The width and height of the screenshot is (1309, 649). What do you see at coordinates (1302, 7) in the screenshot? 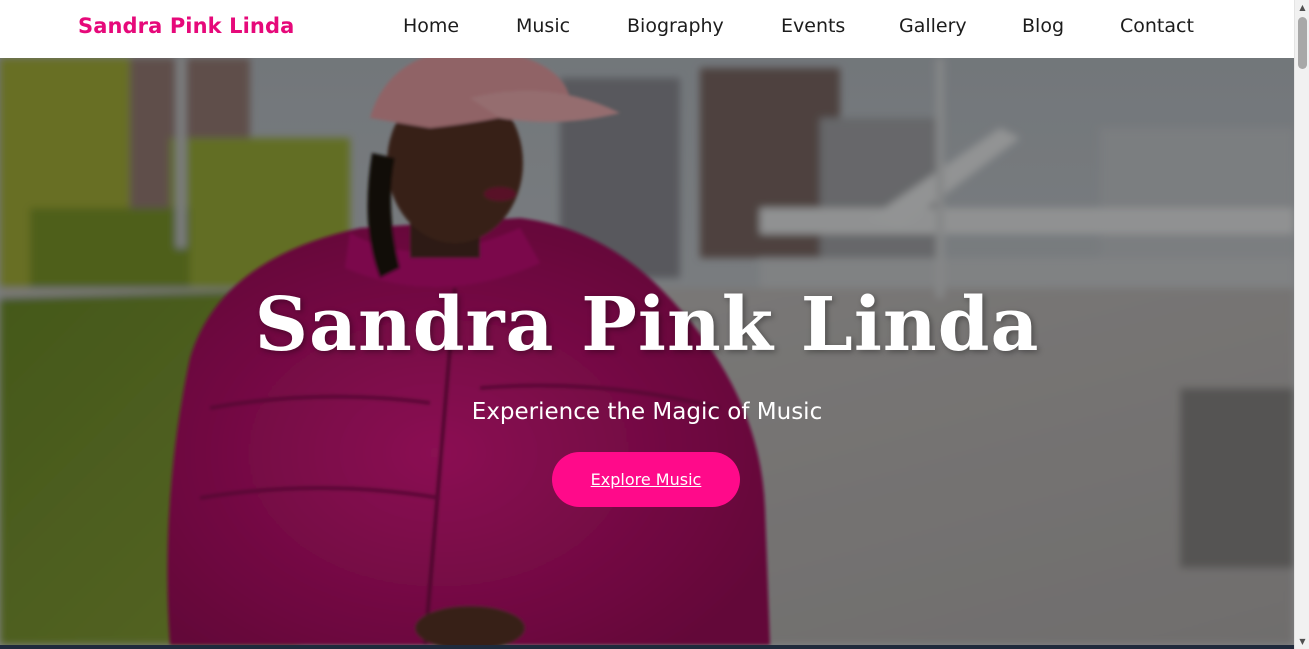
I see `triangle-up-icon: ▲` at bounding box center [1302, 7].